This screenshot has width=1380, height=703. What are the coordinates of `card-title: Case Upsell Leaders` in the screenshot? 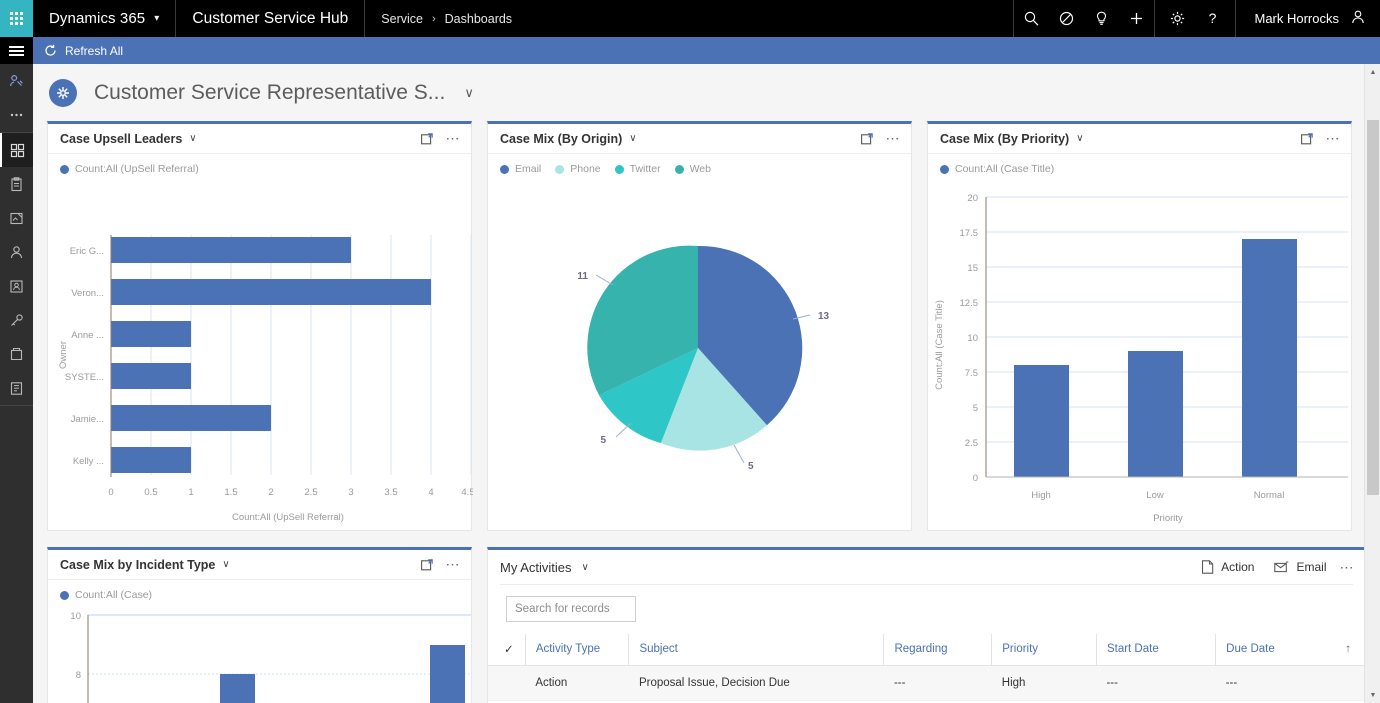 It's located at (121, 138).